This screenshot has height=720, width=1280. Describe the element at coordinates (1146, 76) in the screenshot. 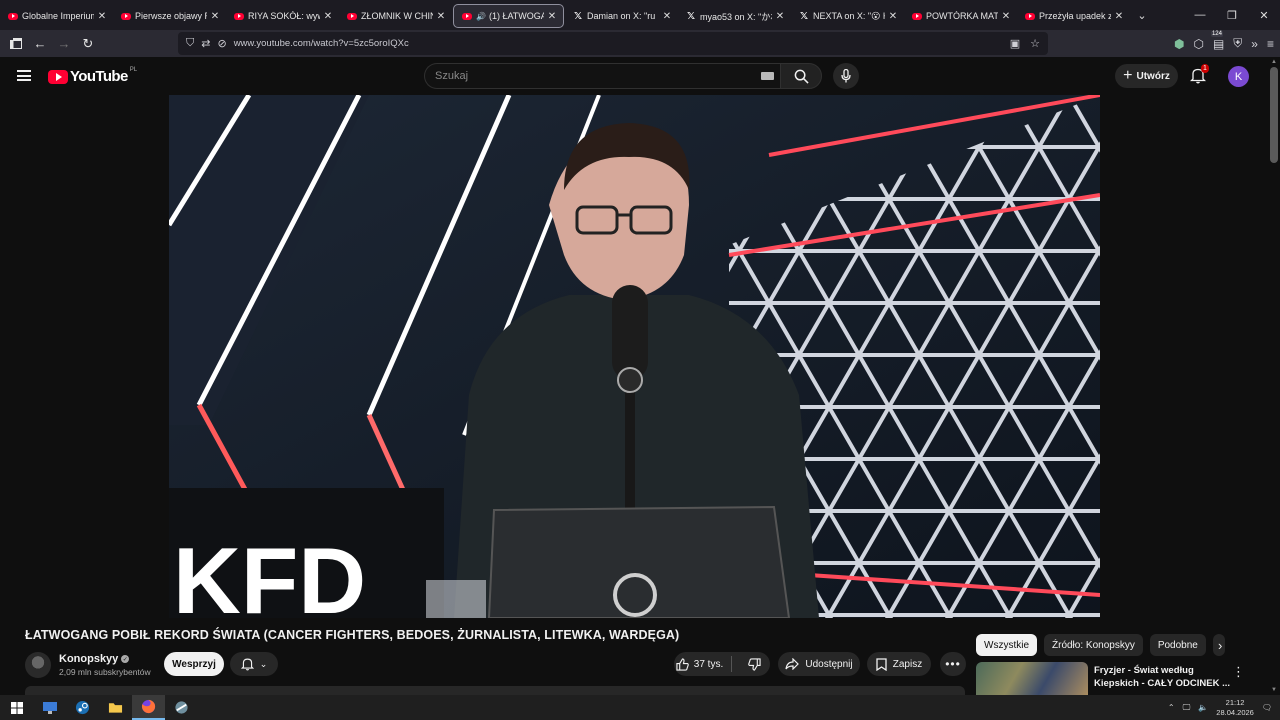

I see `create-button: + Utwórz` at that location.